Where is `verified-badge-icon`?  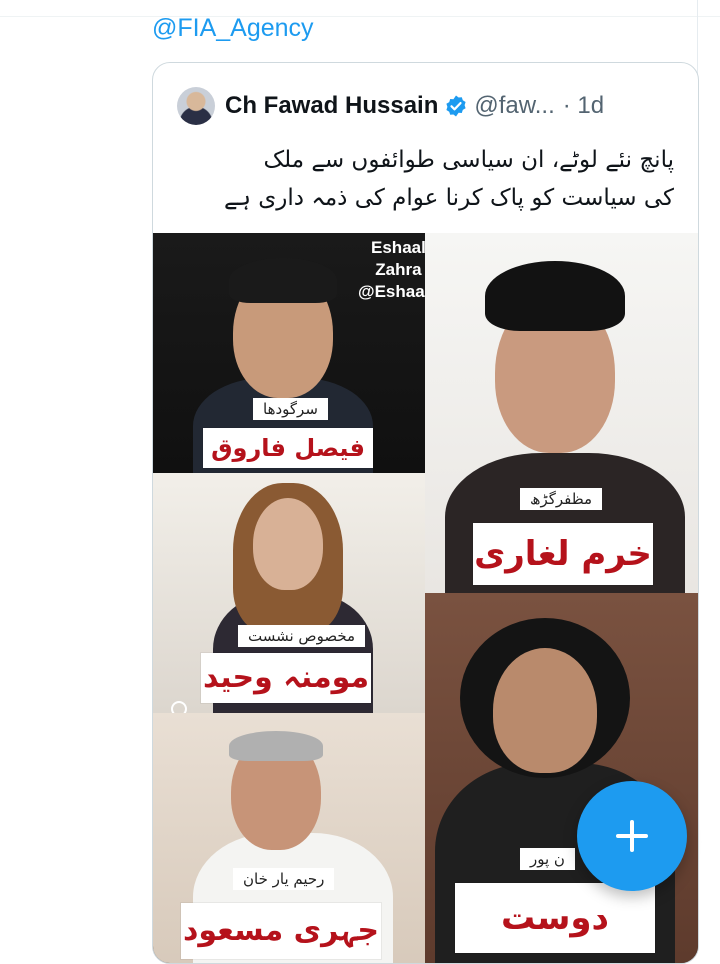 verified-badge-icon is located at coordinates (456, 106).